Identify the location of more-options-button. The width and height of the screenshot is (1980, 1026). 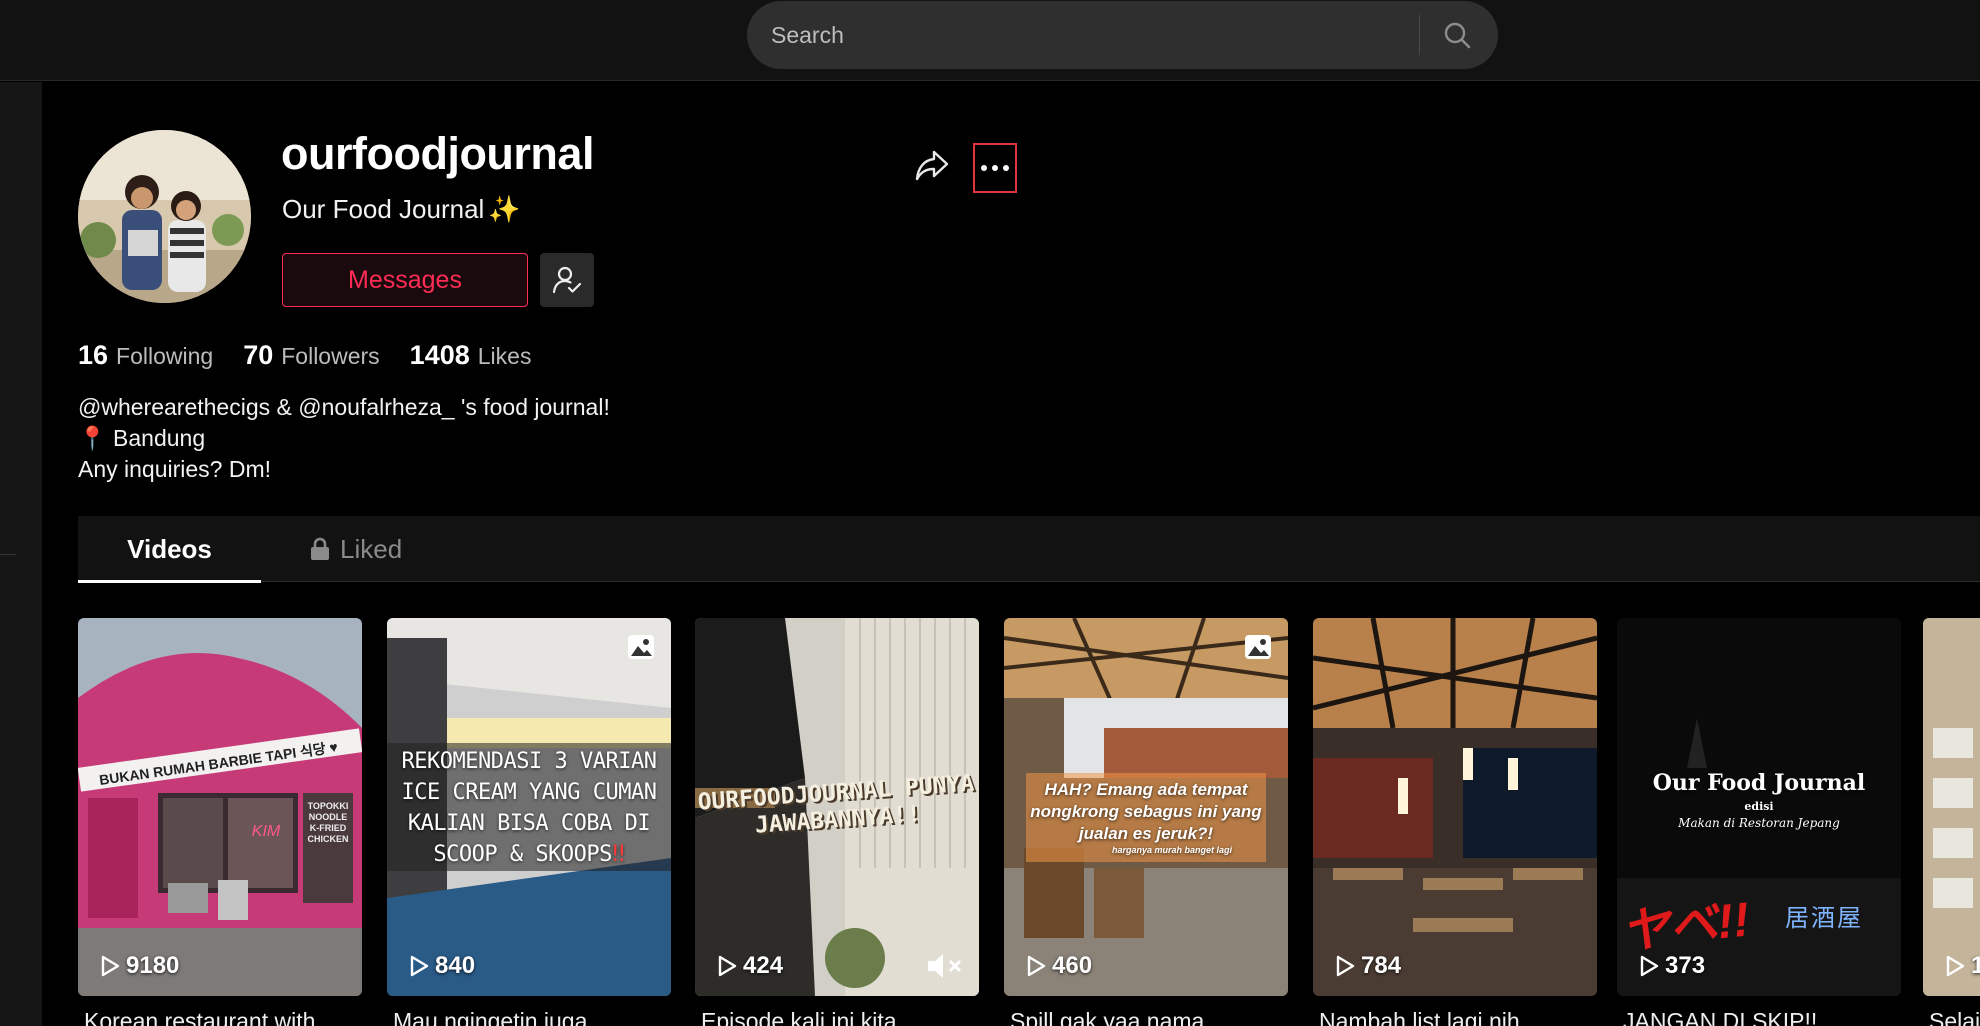
(995, 168).